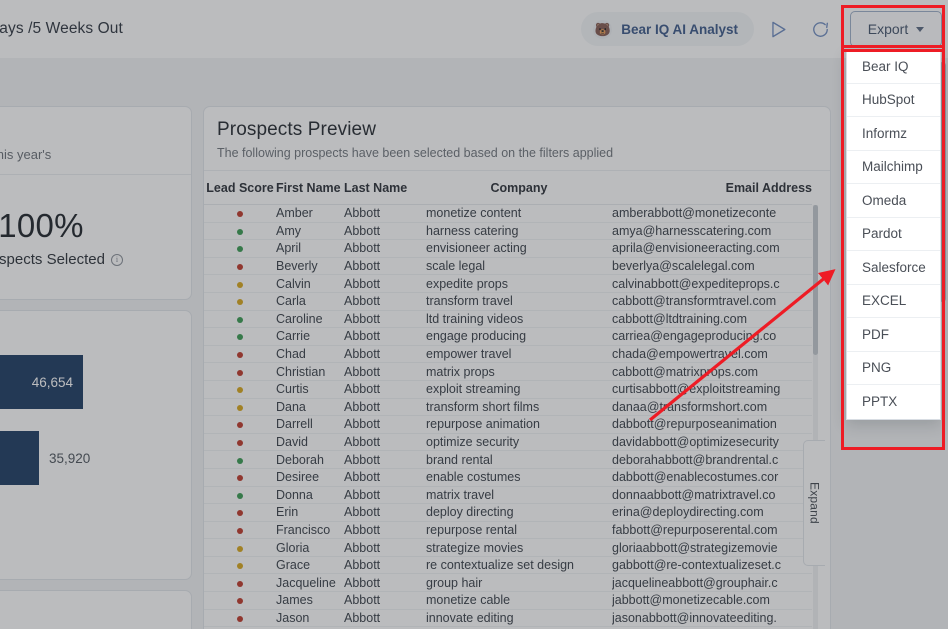  Describe the element at coordinates (96, 609) in the screenshot. I see `lower-left-card` at that location.